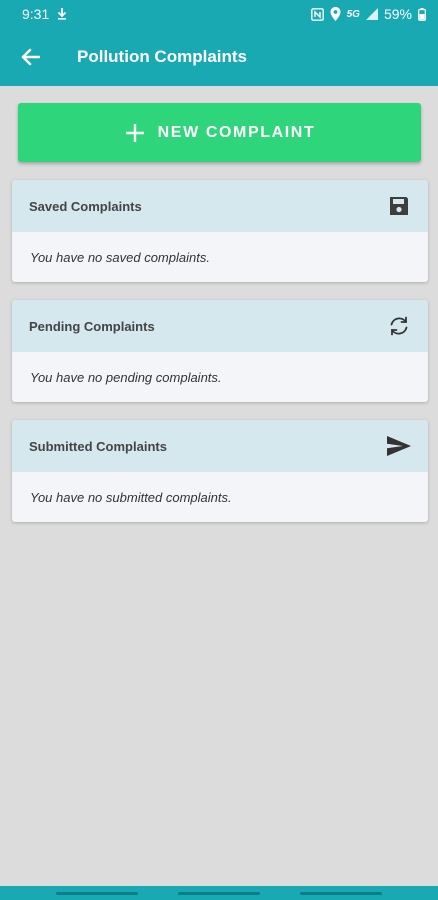 The width and height of the screenshot is (438, 900). I want to click on location-icon, so click(335, 14).